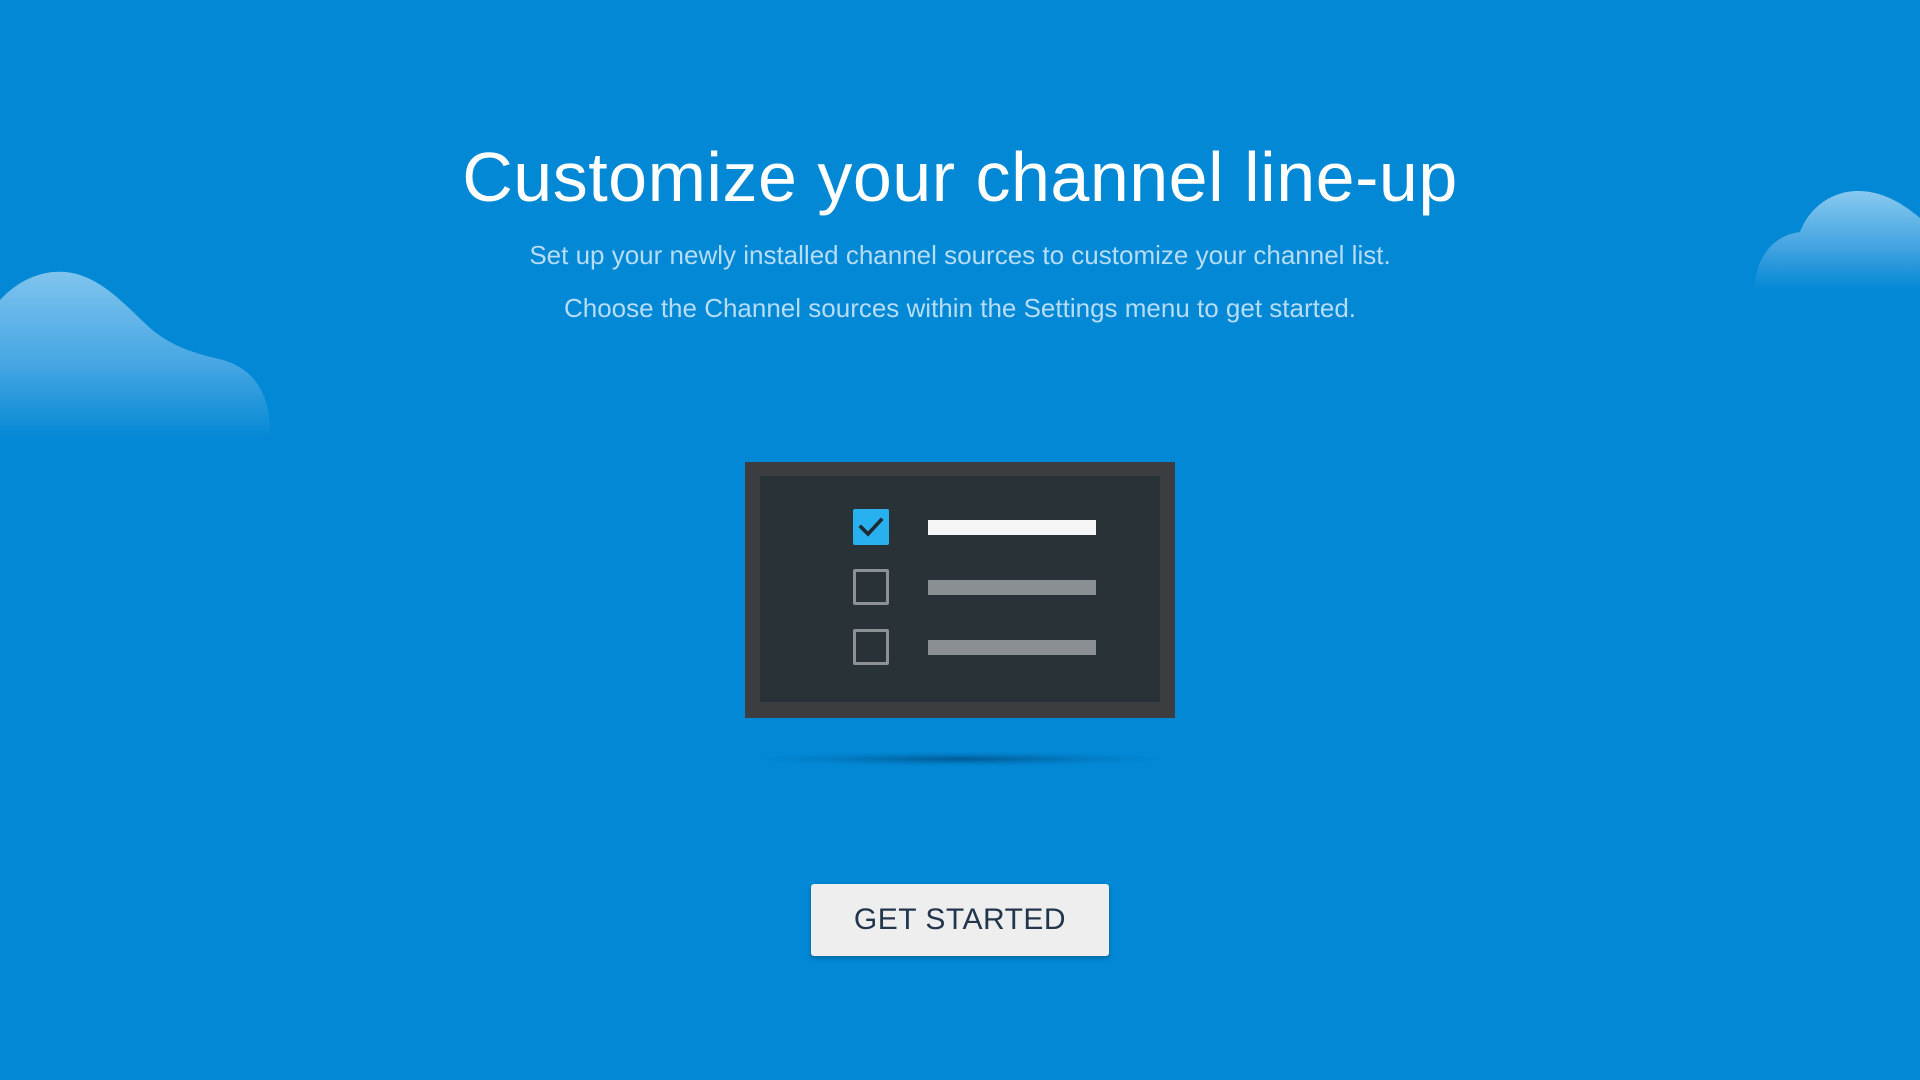  Describe the element at coordinates (960, 920) in the screenshot. I see `get-started-button: GET STARTED` at that location.